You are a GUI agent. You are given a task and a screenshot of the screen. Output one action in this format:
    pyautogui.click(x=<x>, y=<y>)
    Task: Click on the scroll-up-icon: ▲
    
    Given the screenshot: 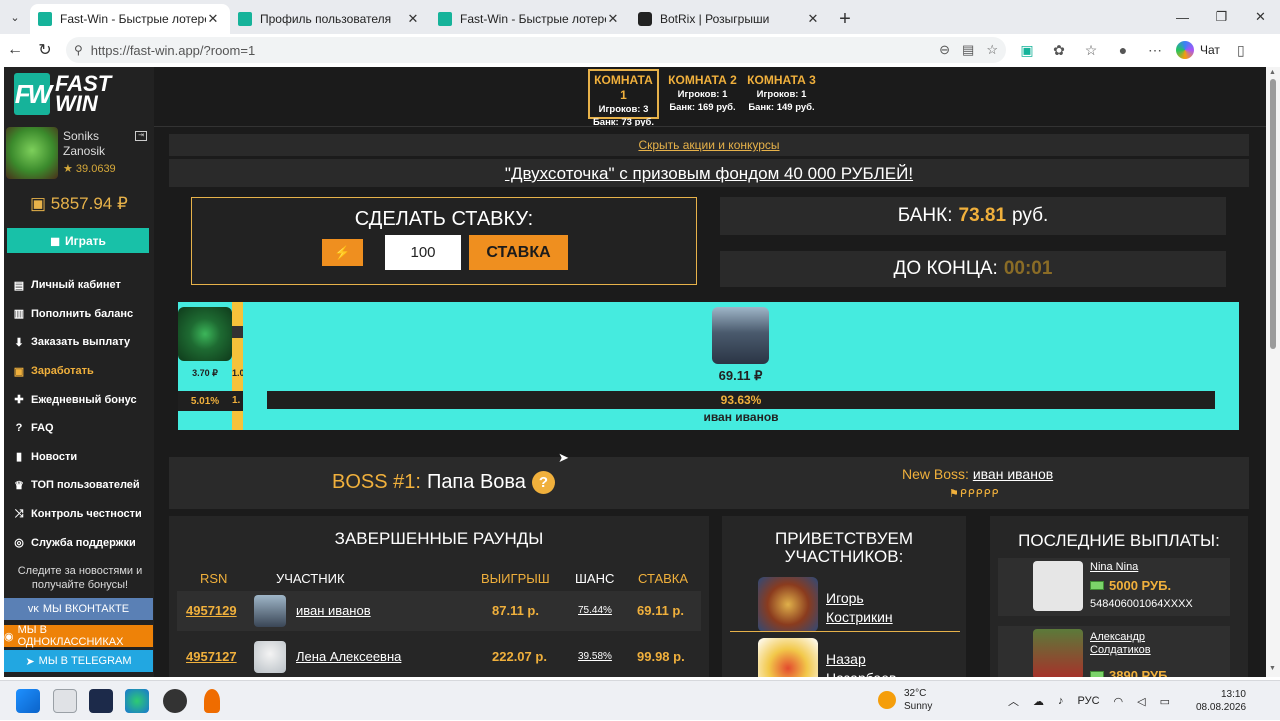 What is the action you would take?
    pyautogui.click(x=1272, y=72)
    